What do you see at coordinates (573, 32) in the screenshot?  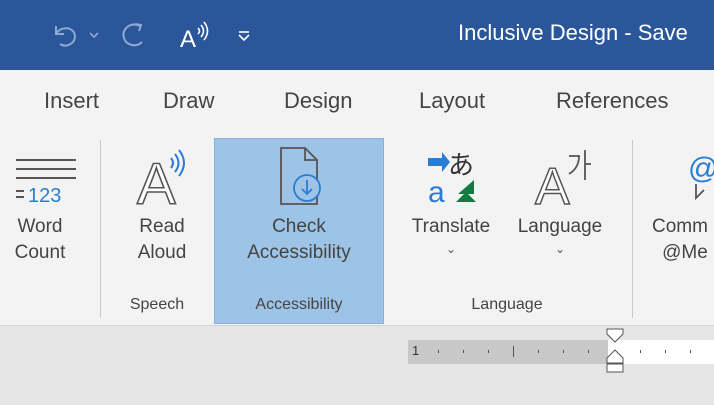 I see `window-title: Inclusive Design - Save` at bounding box center [573, 32].